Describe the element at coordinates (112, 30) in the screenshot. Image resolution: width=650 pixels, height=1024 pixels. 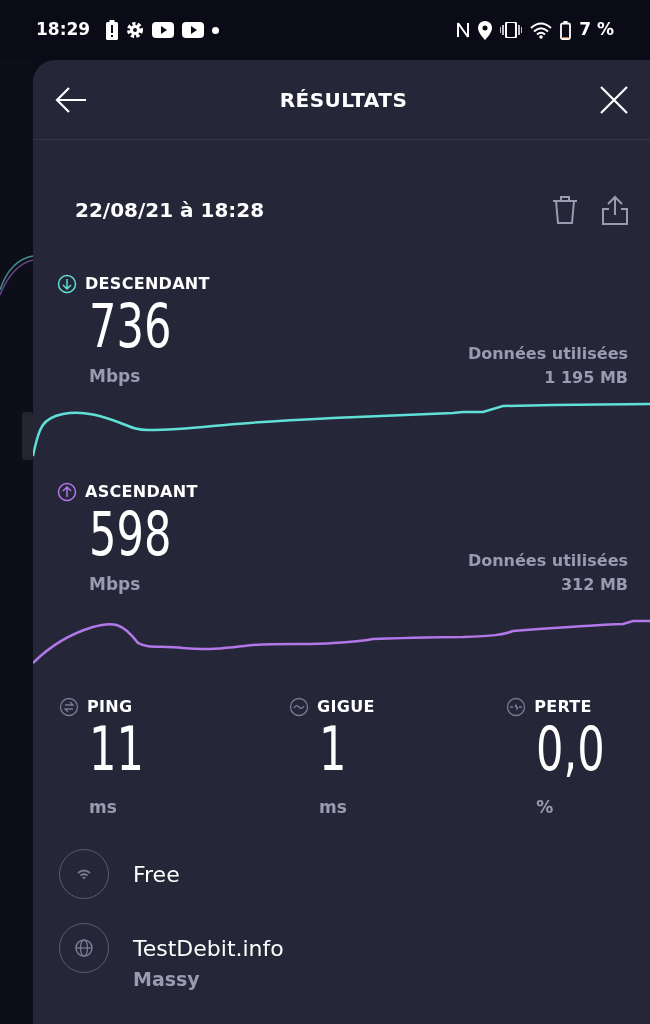
I see `battery-alert-icon` at that location.